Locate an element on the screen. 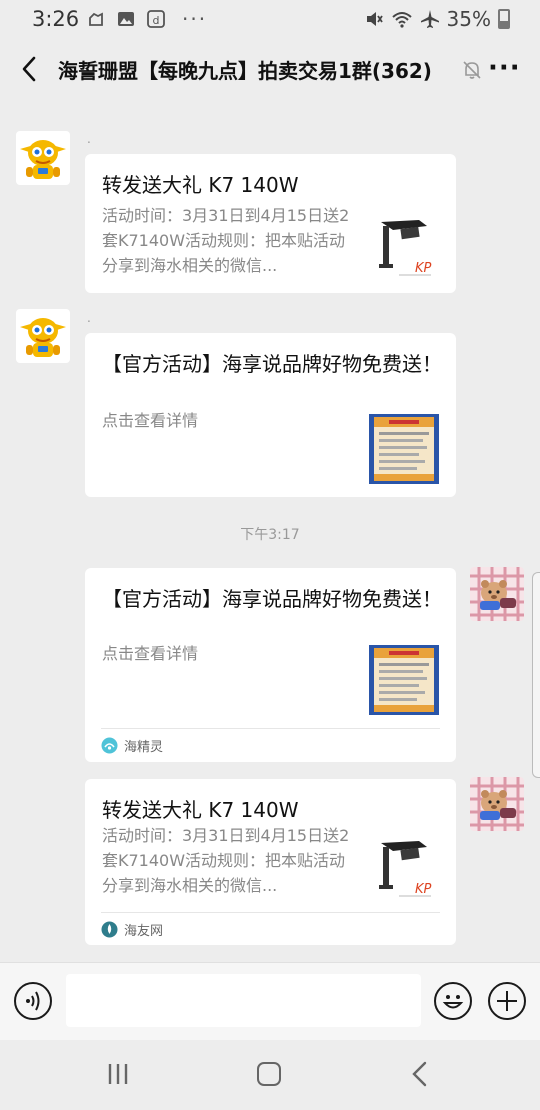 Image resolution: width=540 pixels, height=1110 pixels. scrollbar is located at coordinates (536, 675).